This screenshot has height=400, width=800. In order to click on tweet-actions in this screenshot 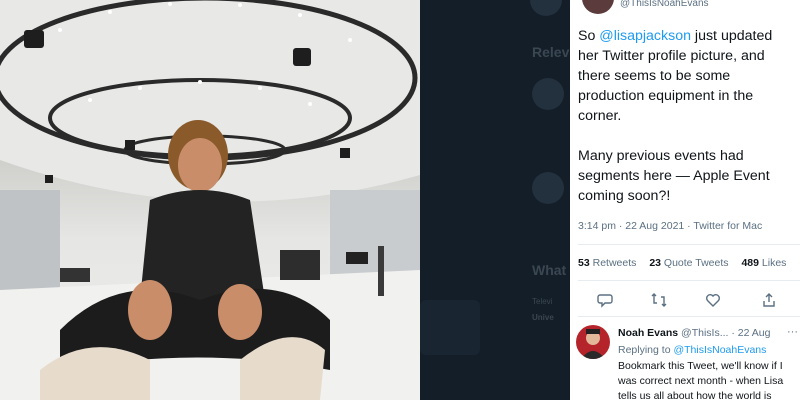, I will do `click(689, 299)`.